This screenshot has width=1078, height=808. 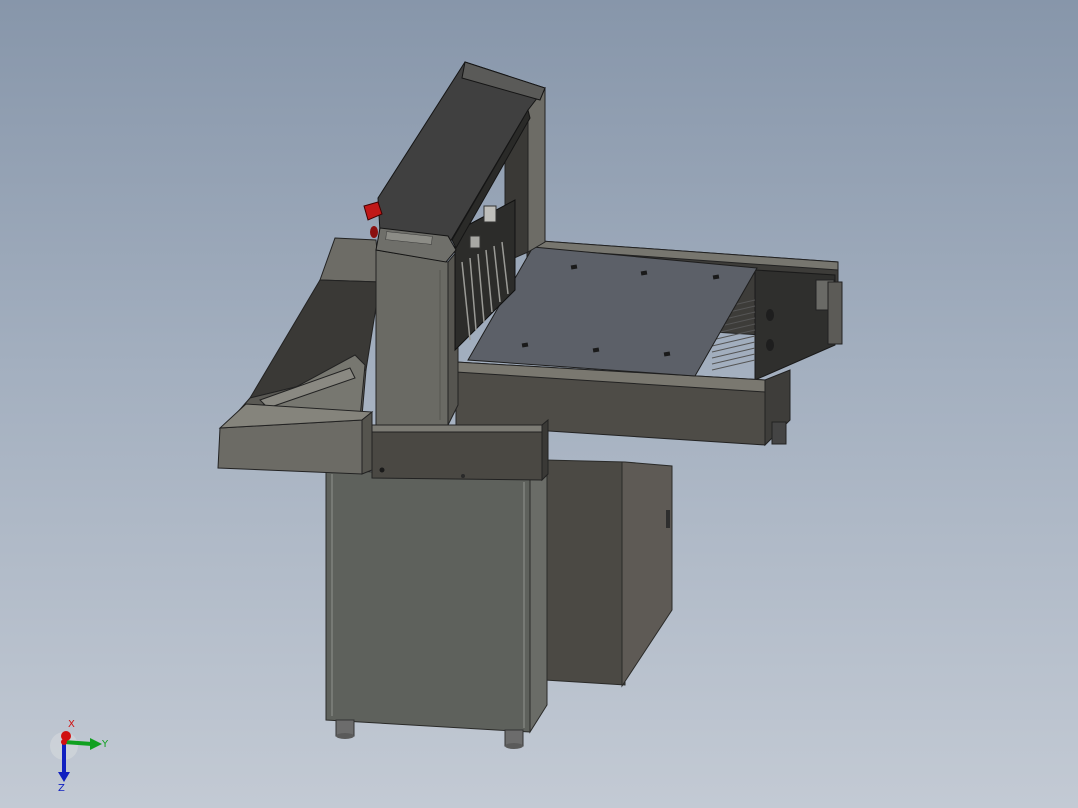 I want to click on z-axis-label: Z, so click(x=61, y=787).